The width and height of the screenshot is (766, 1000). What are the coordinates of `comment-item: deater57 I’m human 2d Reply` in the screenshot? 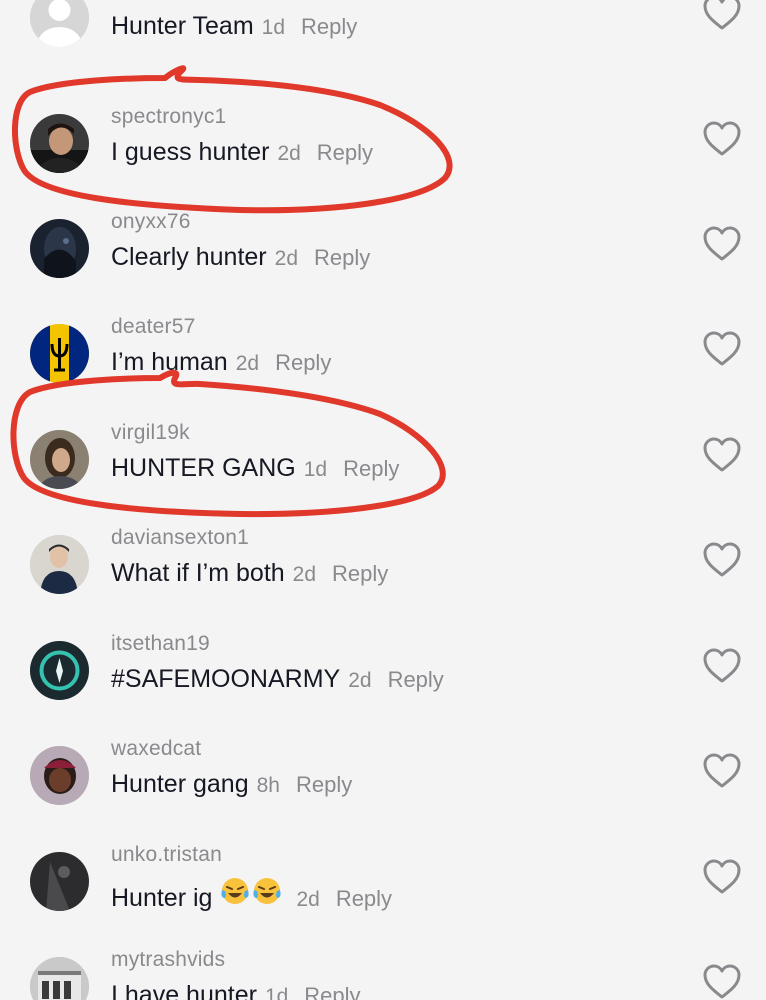 It's located at (383, 353).